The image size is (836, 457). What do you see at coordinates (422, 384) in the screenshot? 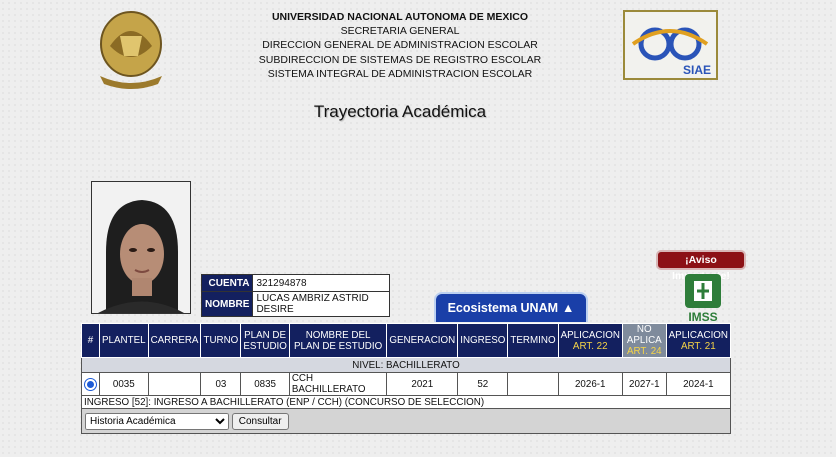
I see `cell-generacion: 2021` at bounding box center [422, 384].